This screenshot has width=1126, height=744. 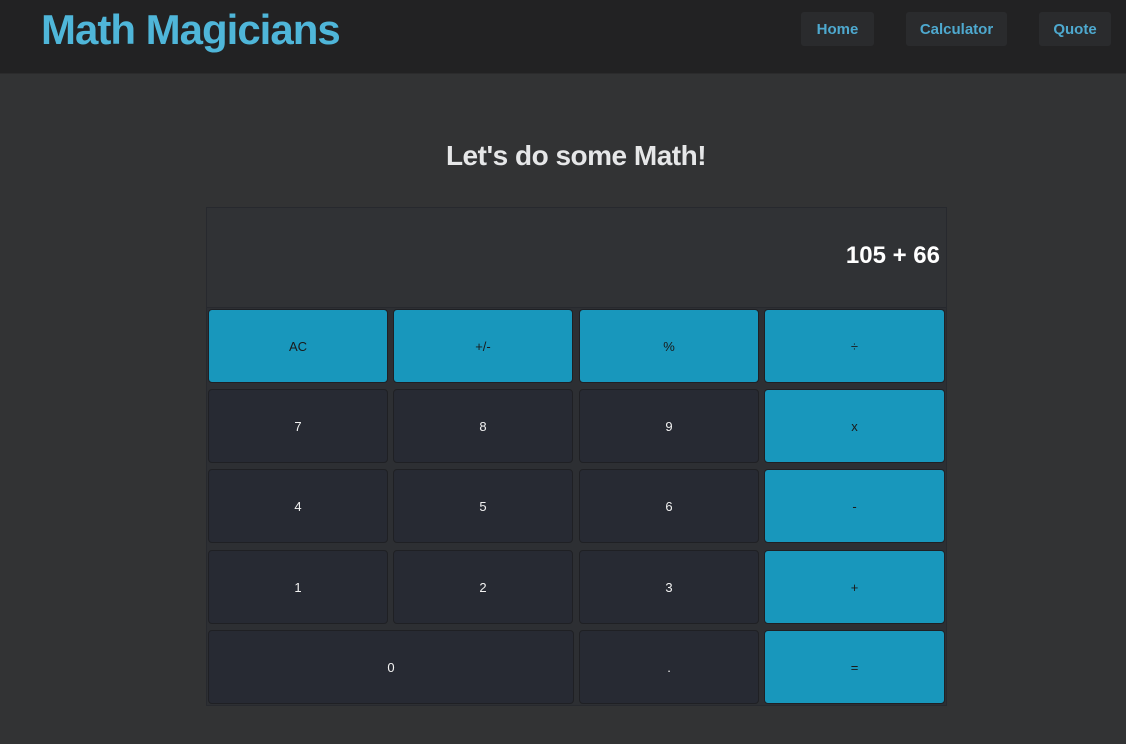 What do you see at coordinates (956, 29) in the screenshot?
I see `nav-link-calculator: Calculator` at bounding box center [956, 29].